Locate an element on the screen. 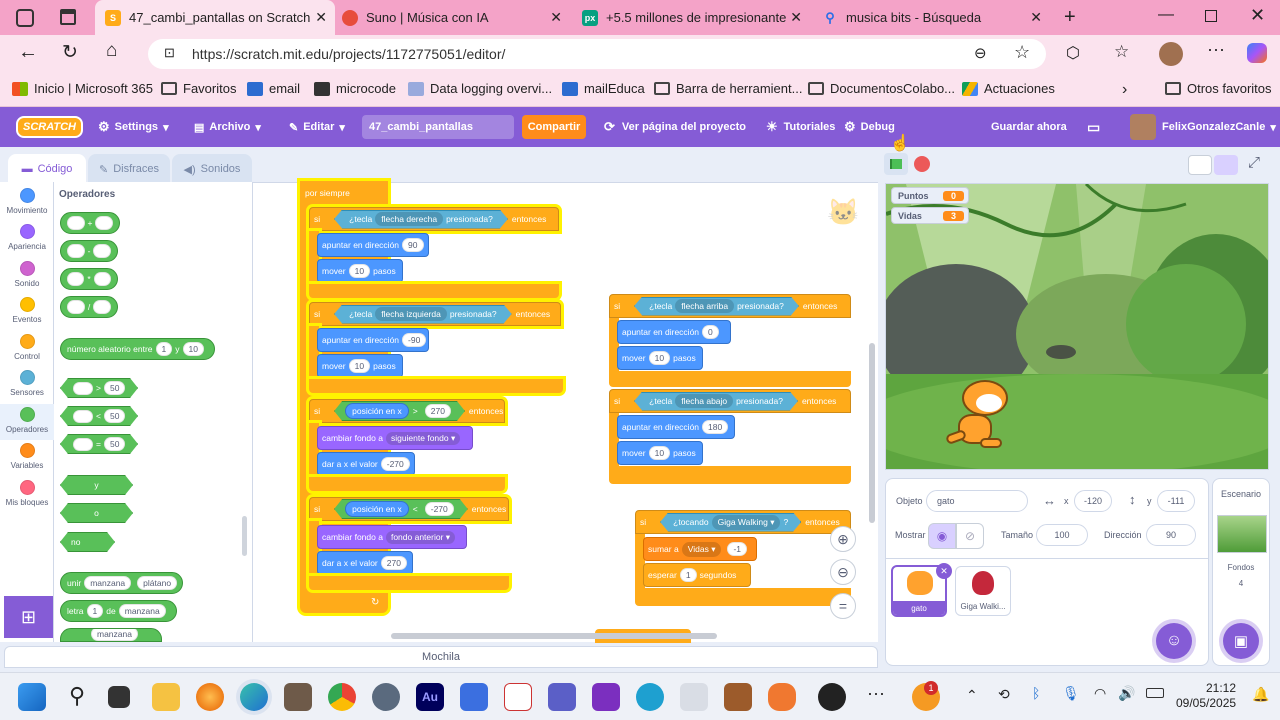  small-stage-icon is located at coordinates (1200, 165).